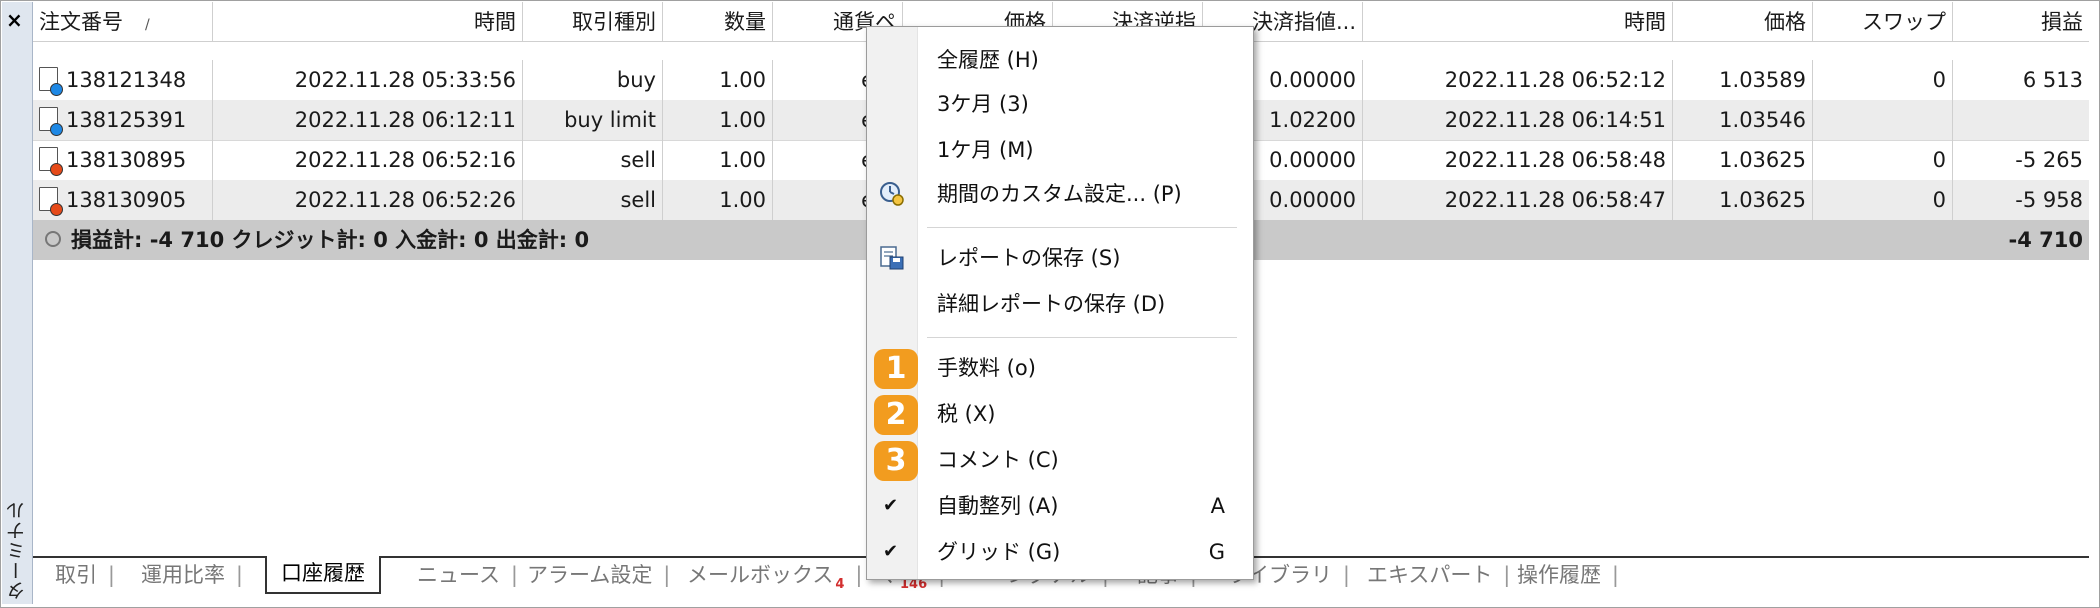  What do you see at coordinates (1432, 576) in the screenshot?
I see `tab-experts: エキスパート` at bounding box center [1432, 576].